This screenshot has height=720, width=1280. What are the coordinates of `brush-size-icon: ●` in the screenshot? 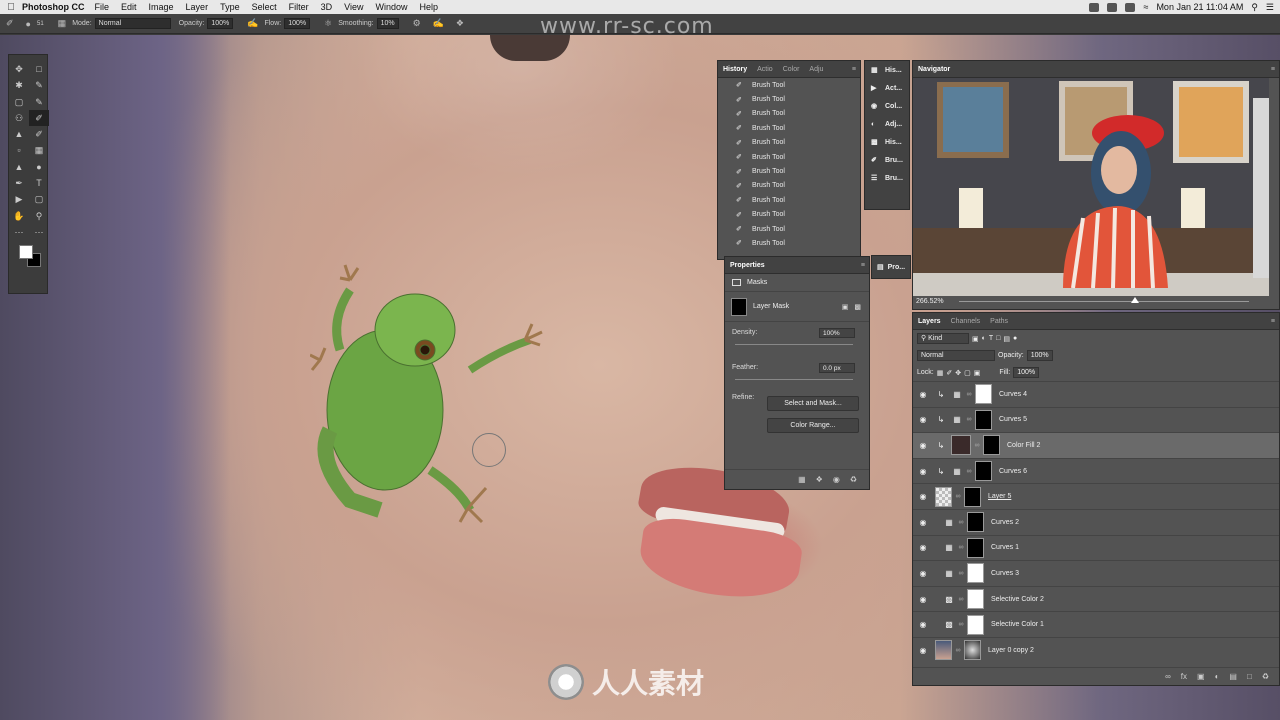 It's located at (28, 24).